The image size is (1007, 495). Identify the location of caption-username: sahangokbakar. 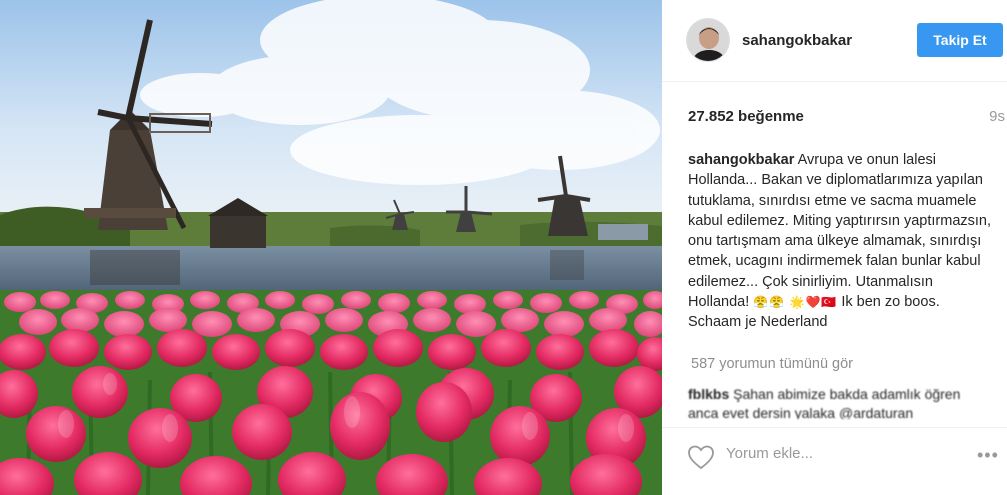
(741, 160).